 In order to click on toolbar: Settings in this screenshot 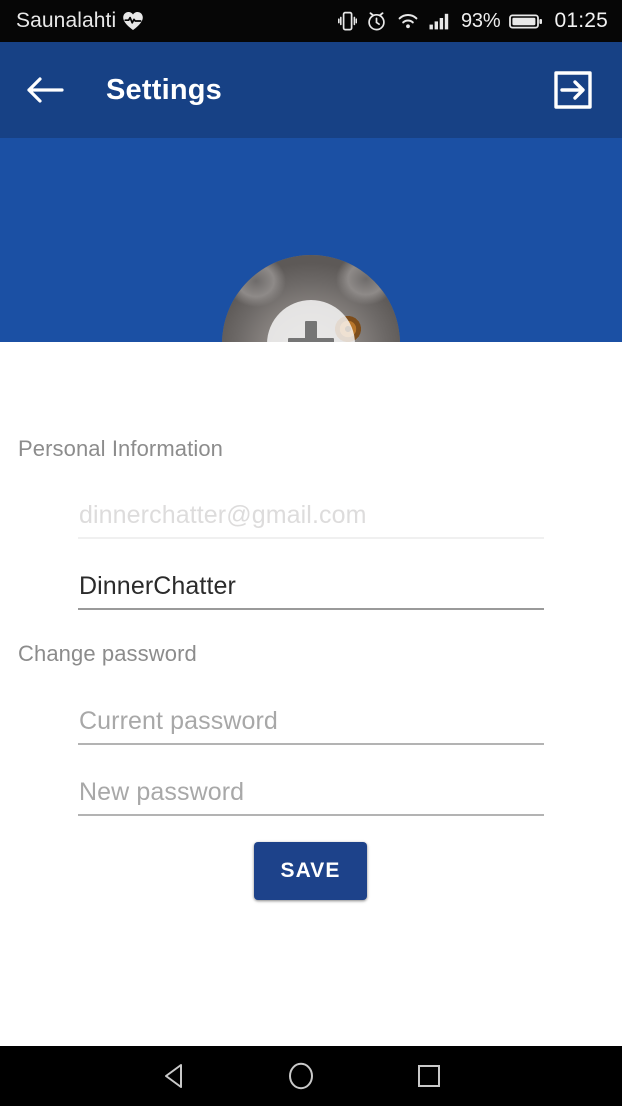, I will do `click(311, 90)`.